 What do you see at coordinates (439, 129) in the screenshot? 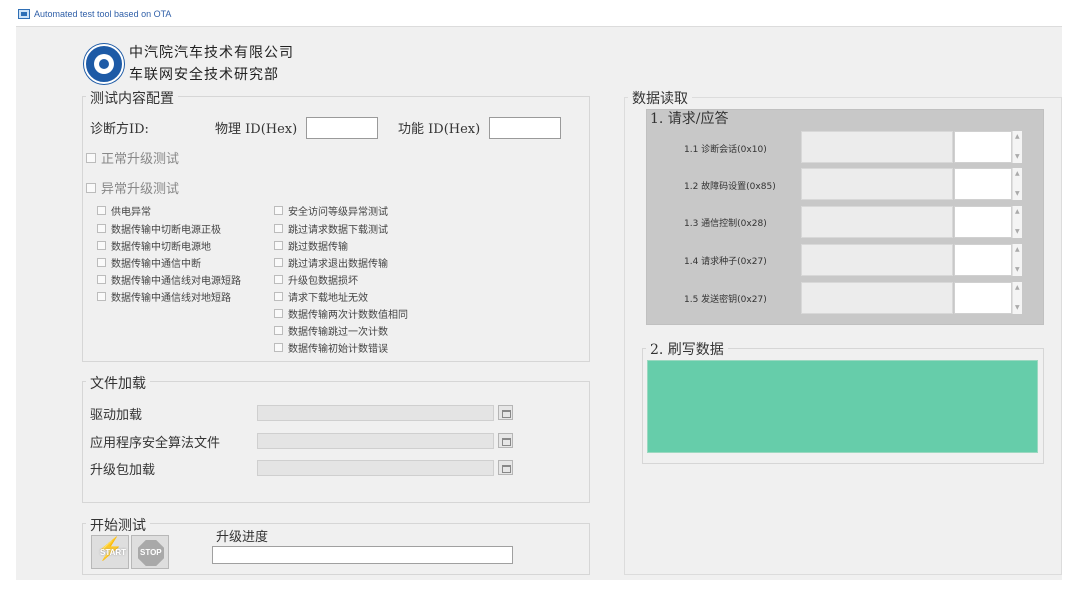
I see `functional-id-label: 功能 ID(Hex)` at bounding box center [439, 129].